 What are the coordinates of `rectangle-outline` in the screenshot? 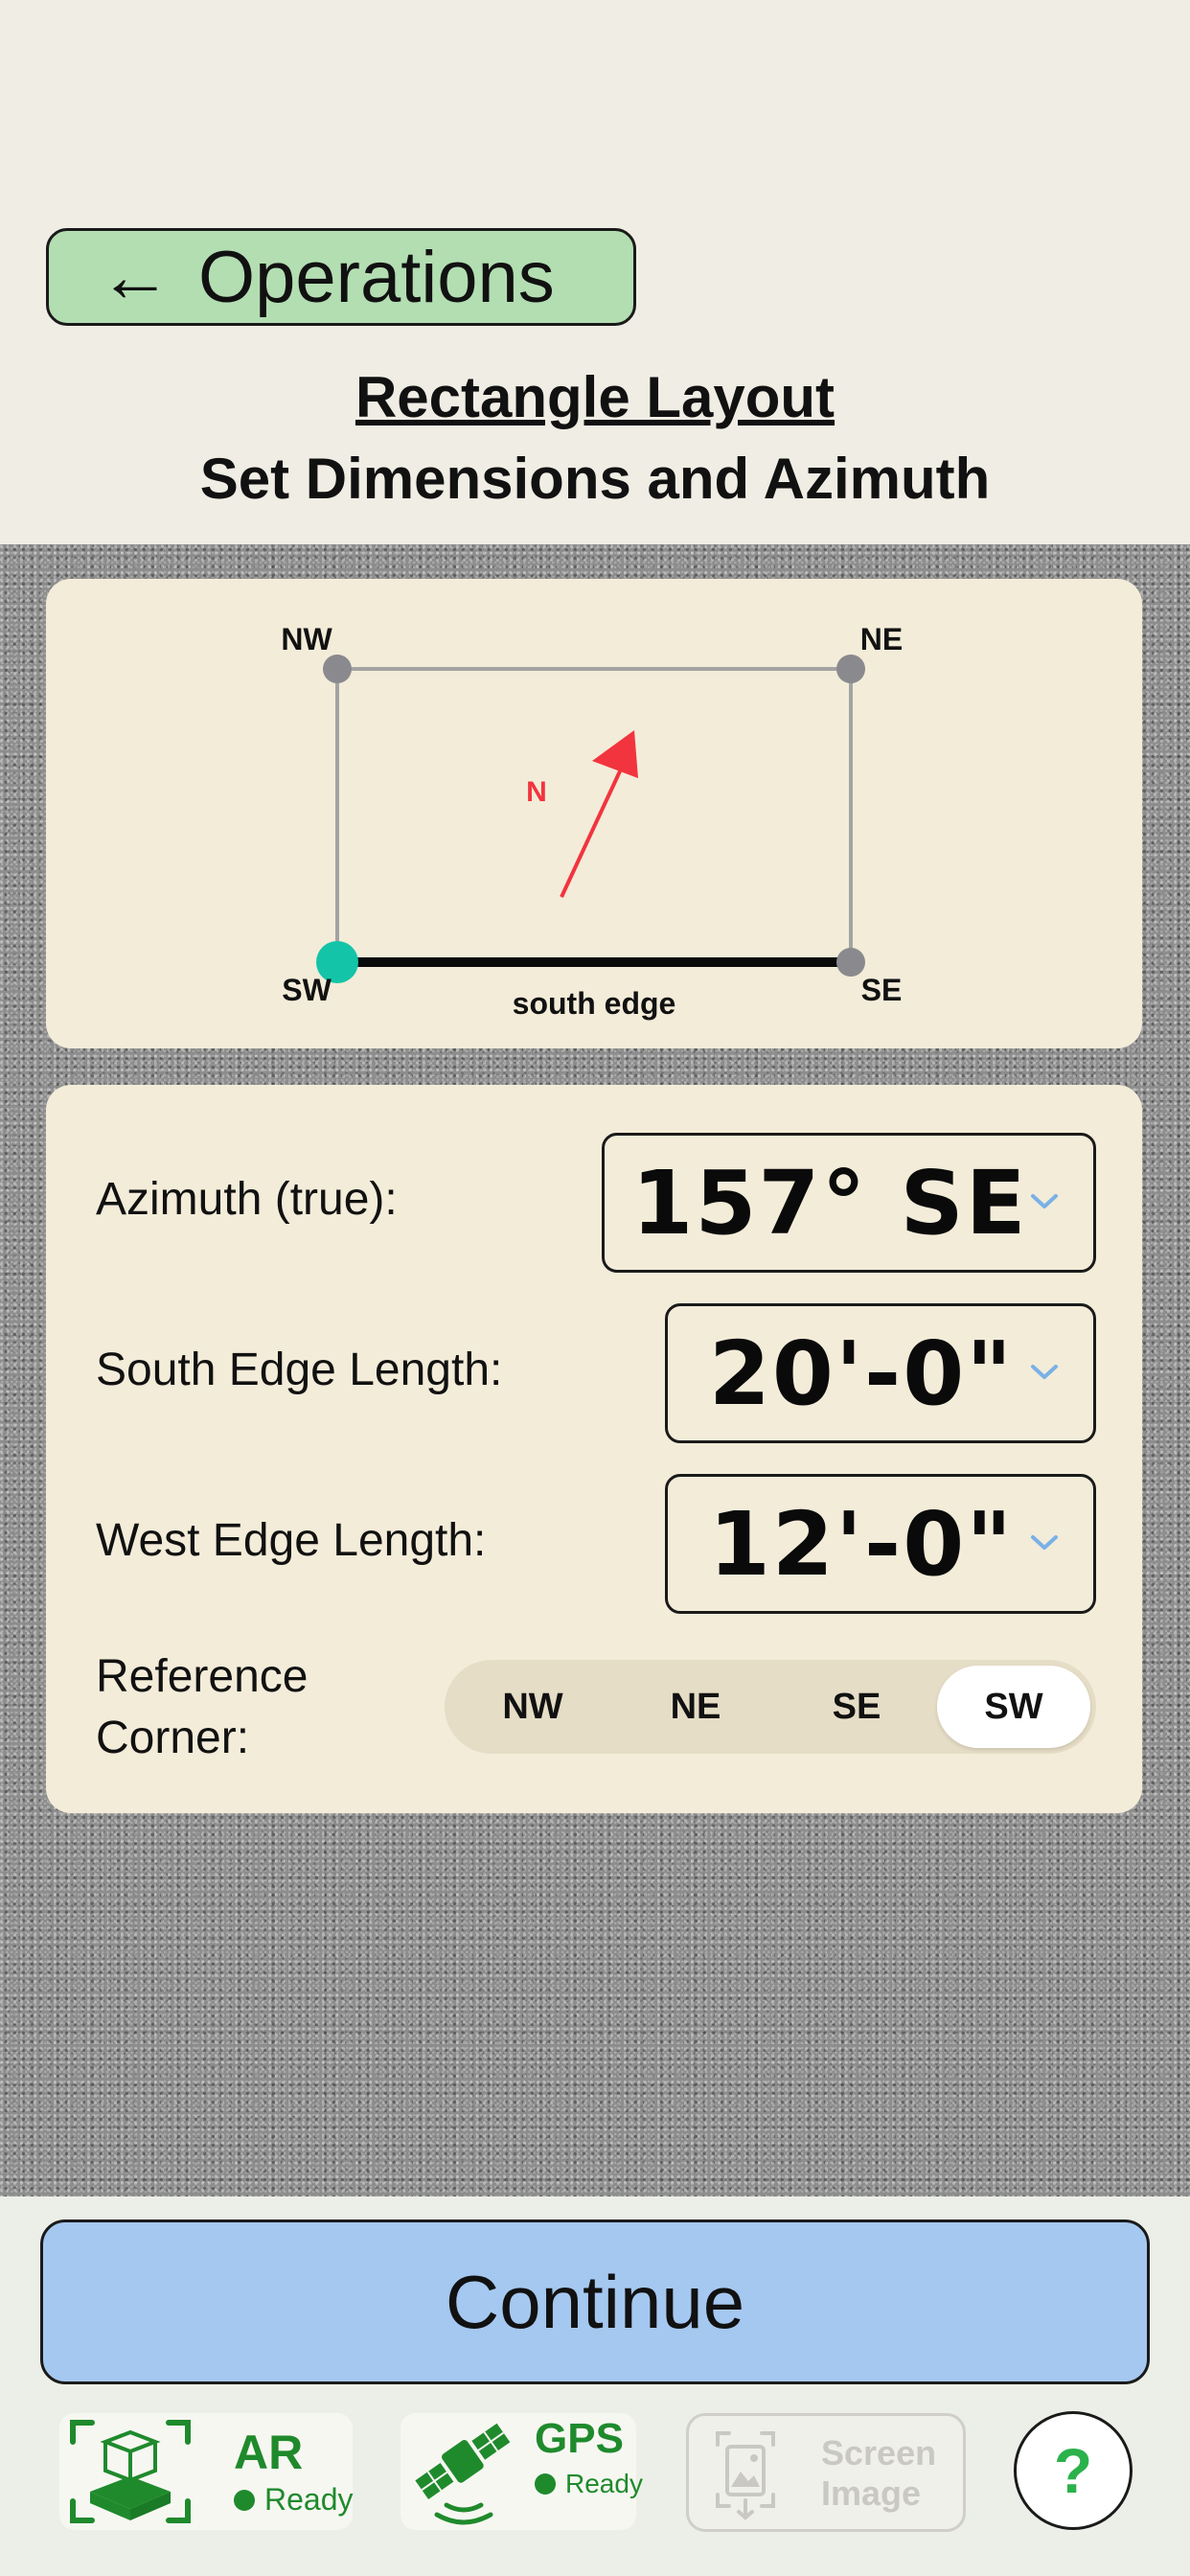 It's located at (594, 815).